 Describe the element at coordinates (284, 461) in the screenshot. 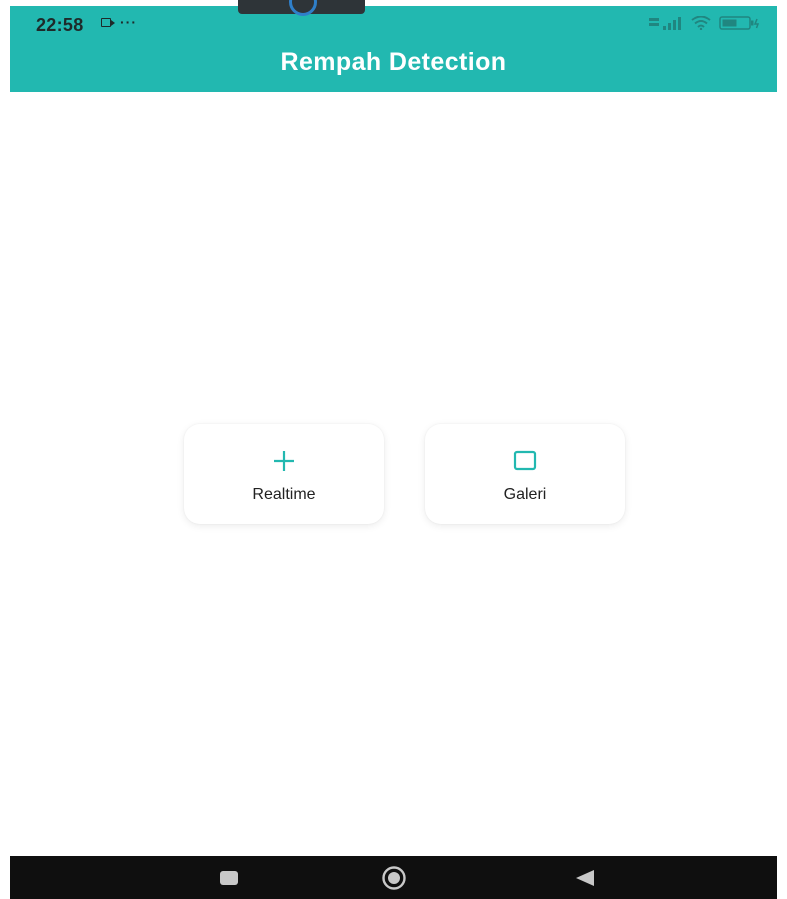

I see `plus-icon` at that location.